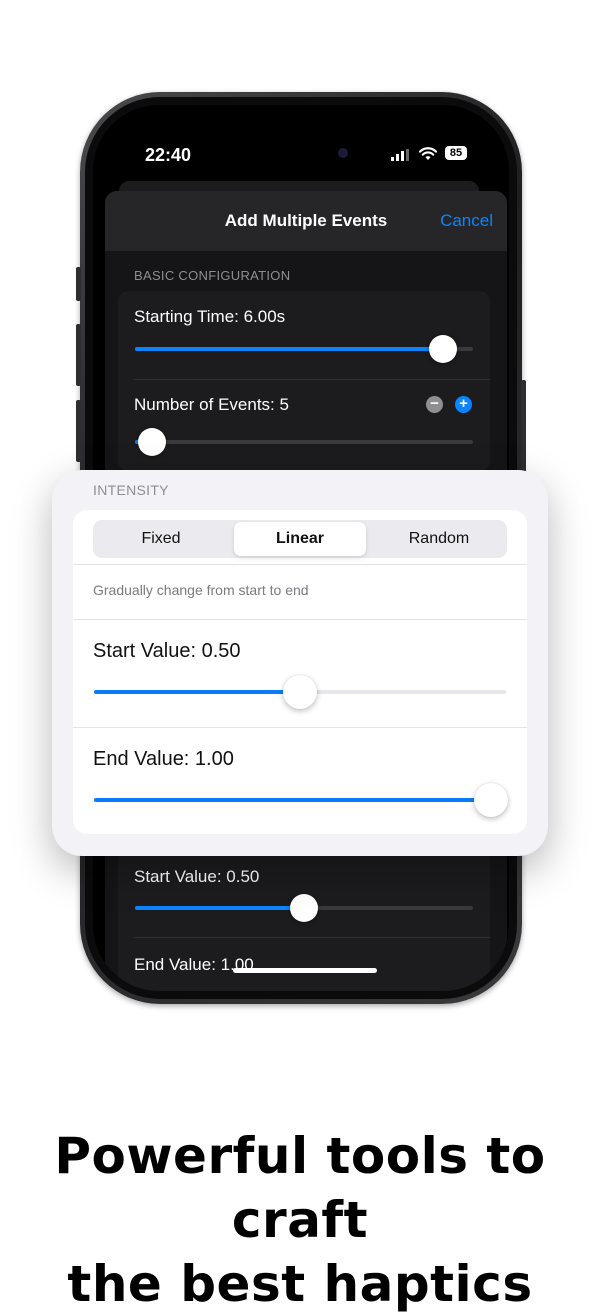 This screenshot has width=600, height=1316. What do you see at coordinates (163, 759) in the screenshot?
I see `end-value-label: End Value: 1.00` at bounding box center [163, 759].